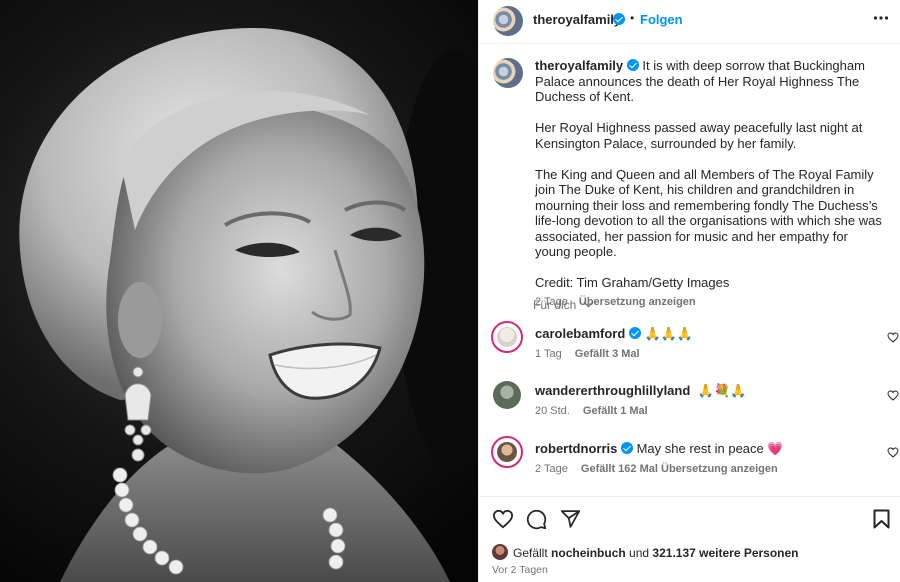 The width and height of the screenshot is (900, 582). I want to click on caption-credit: Credit: Tim Graham/Getty Images, so click(632, 282).